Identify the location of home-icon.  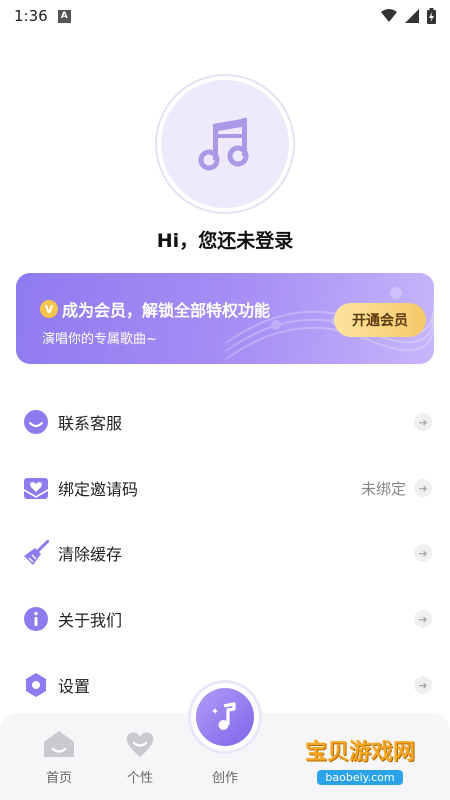
(59, 744).